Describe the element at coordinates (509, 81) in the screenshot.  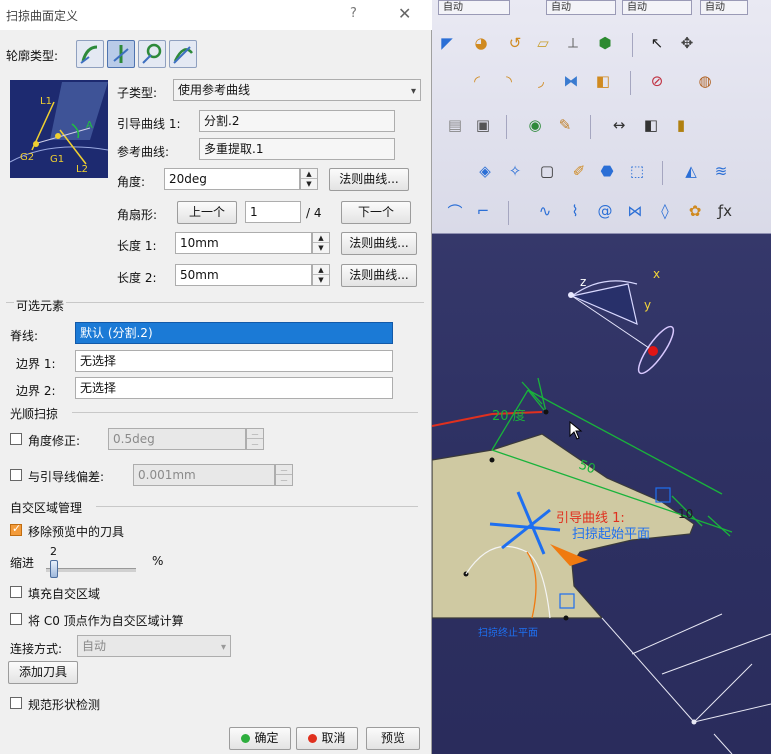
I see `edge-fillet-icon: ◝` at that location.